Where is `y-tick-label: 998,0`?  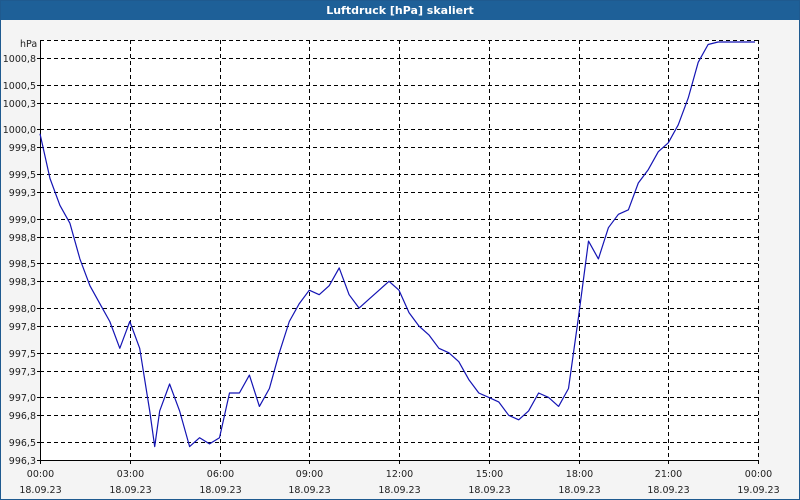 y-tick-label: 998,0 is located at coordinates (22, 309).